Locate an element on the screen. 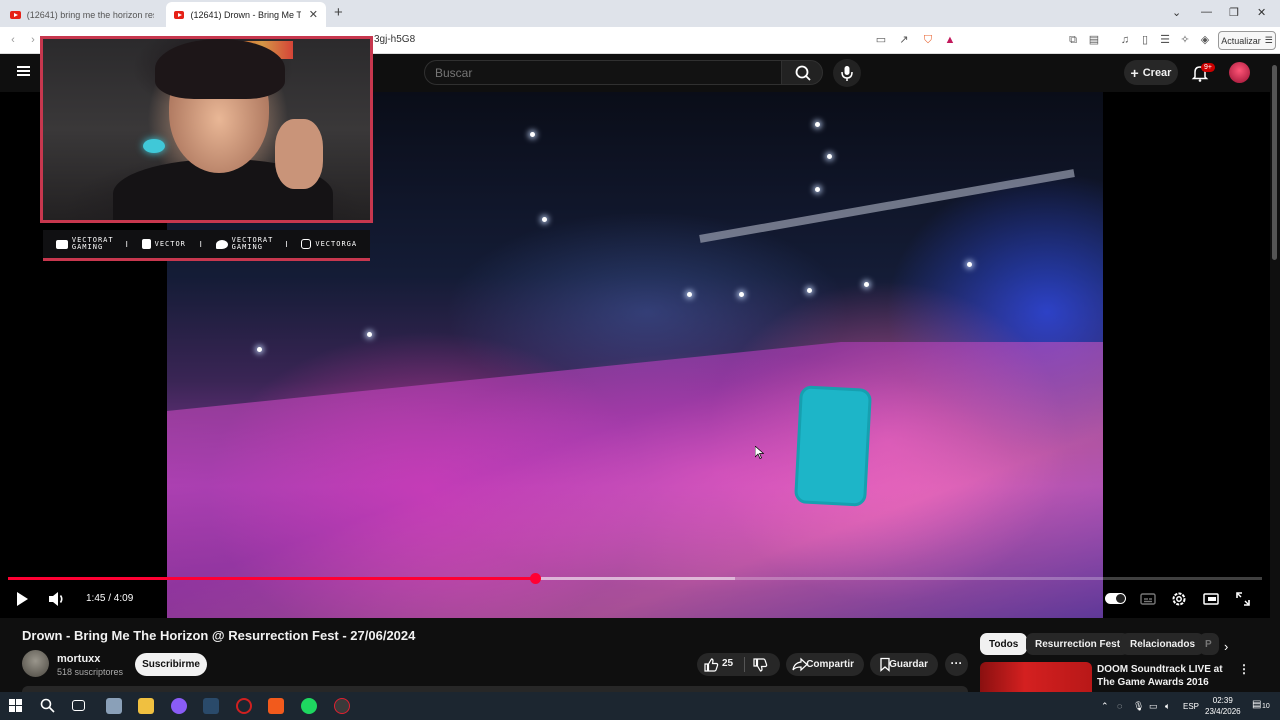 This screenshot has height=720, width=1280. fullscreen-icon is located at coordinates (1243, 599).